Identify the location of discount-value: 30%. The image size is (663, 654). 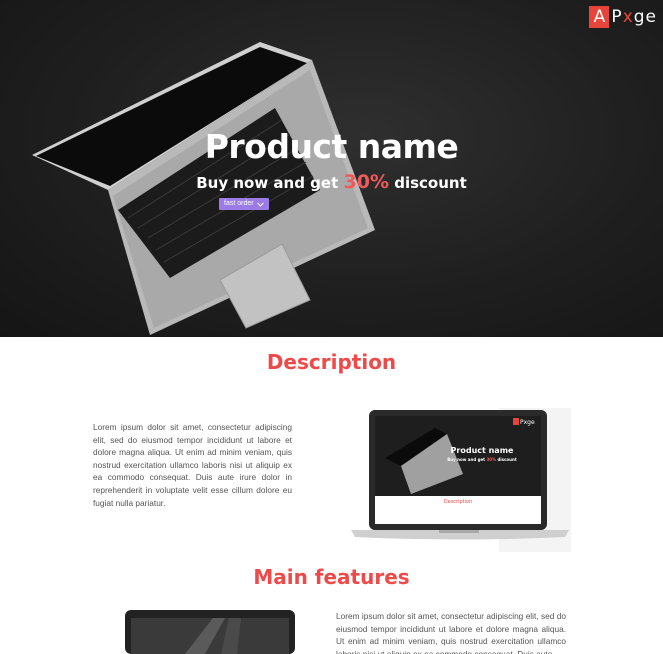
(366, 182).